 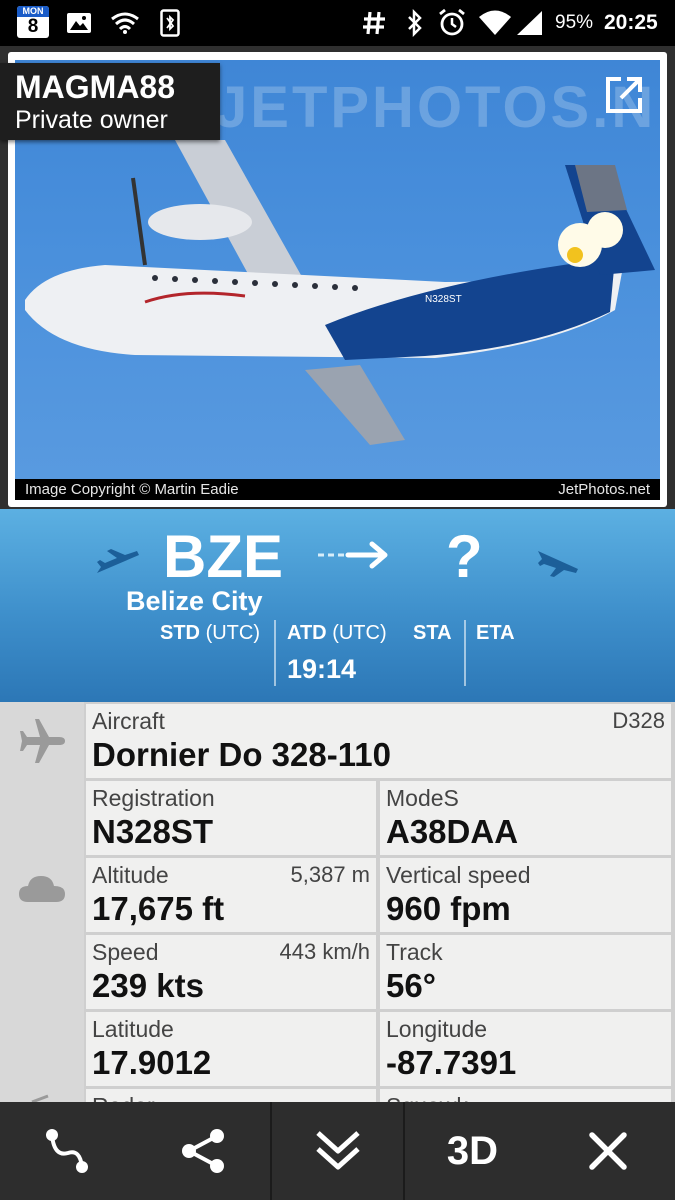 I want to click on eta-label: ETA, so click(x=495, y=633).